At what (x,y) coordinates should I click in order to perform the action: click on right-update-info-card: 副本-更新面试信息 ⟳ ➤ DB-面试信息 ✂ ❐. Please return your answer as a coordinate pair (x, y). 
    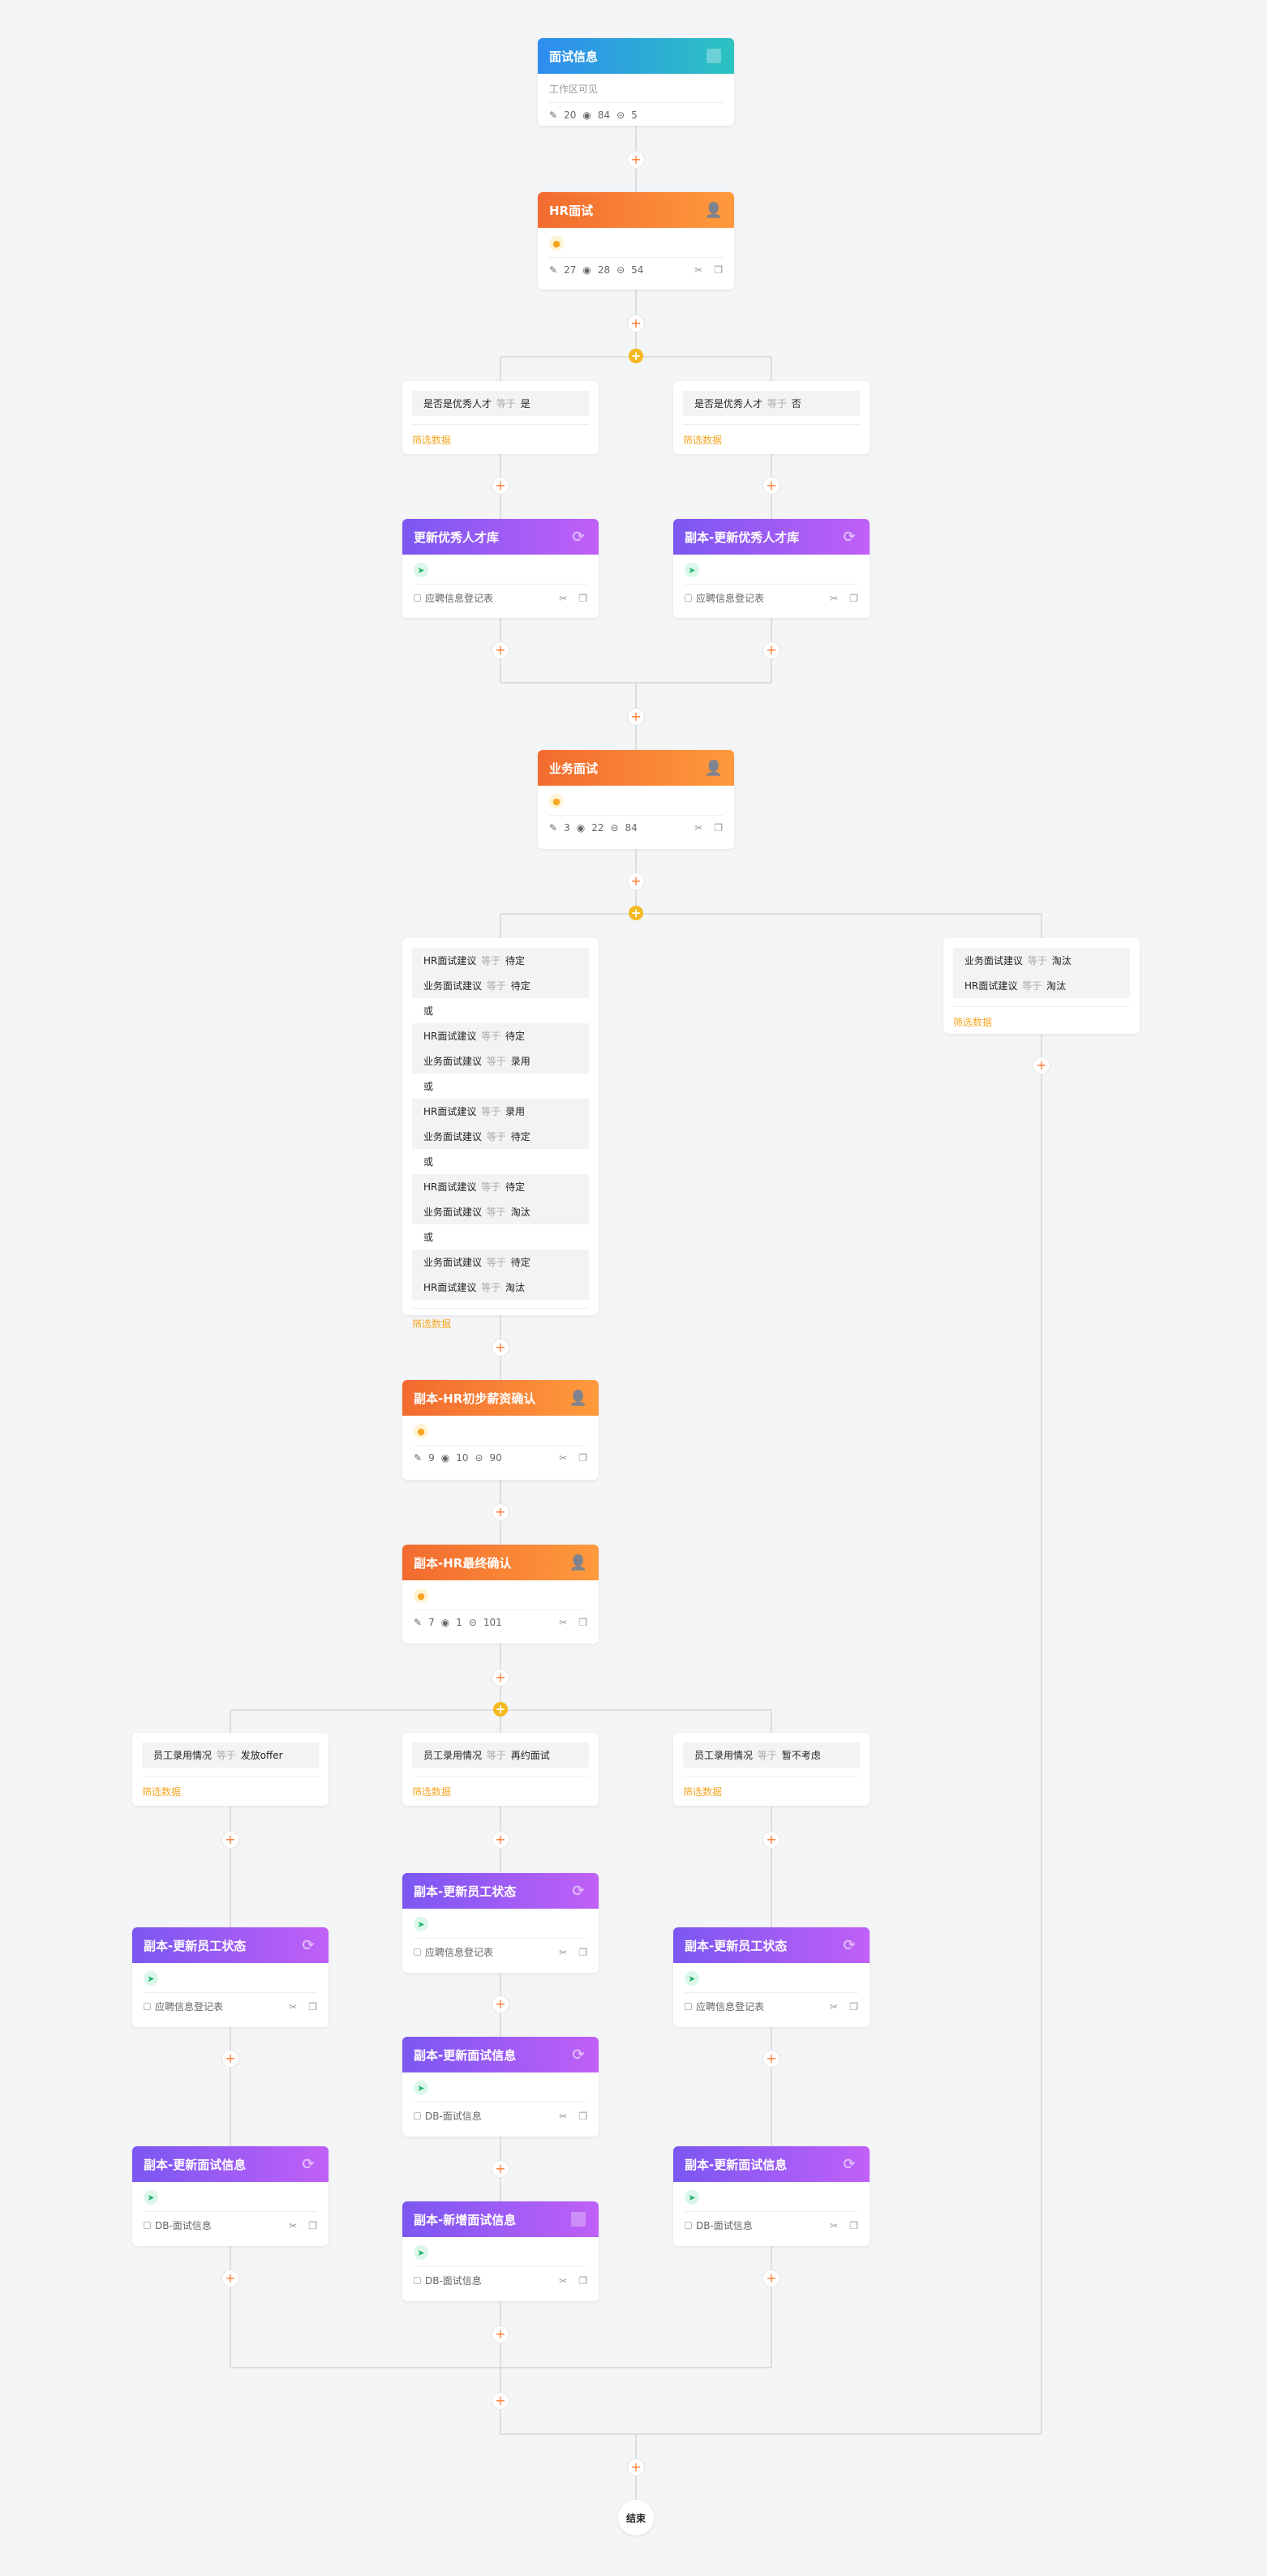
    Looking at the image, I should click on (771, 2196).